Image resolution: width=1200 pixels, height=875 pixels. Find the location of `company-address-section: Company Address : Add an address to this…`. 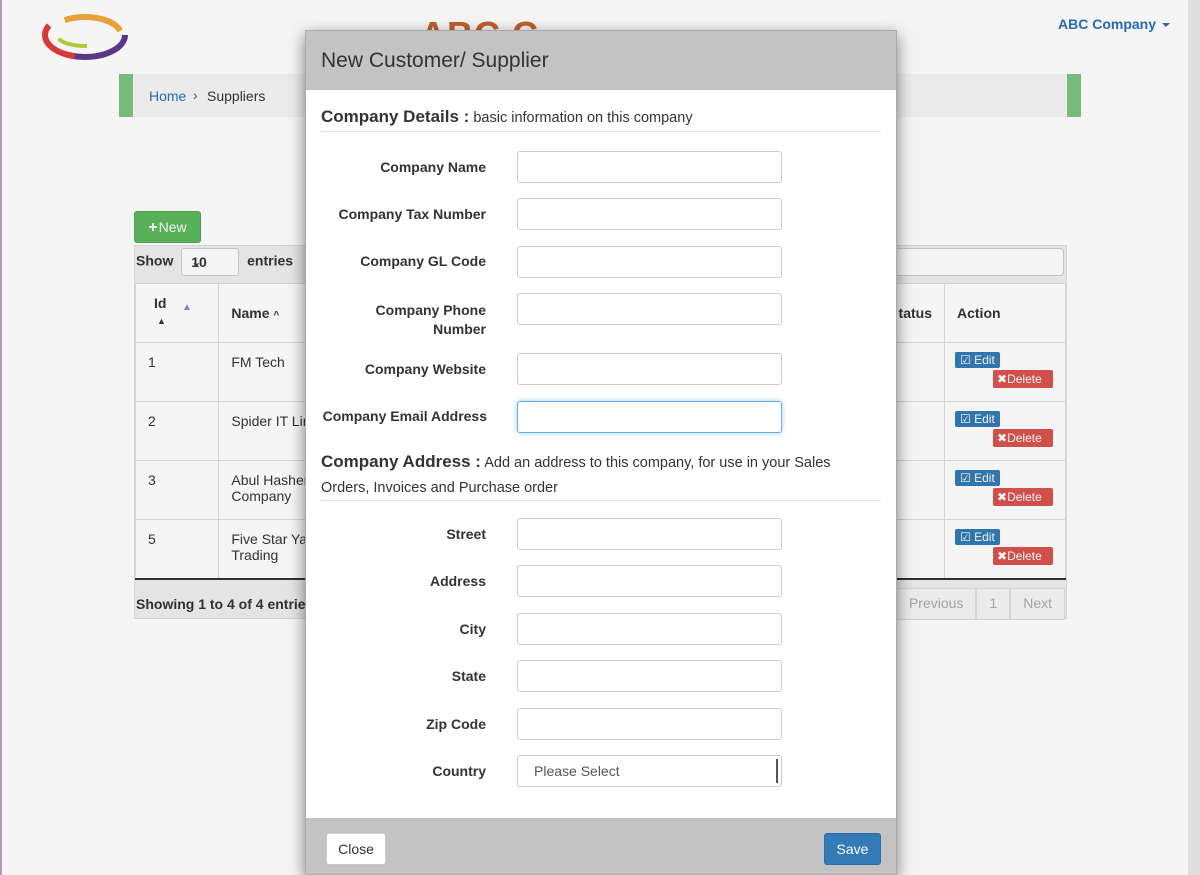

company-address-section: Company Address : Add an address to this… is located at coordinates (601, 475).